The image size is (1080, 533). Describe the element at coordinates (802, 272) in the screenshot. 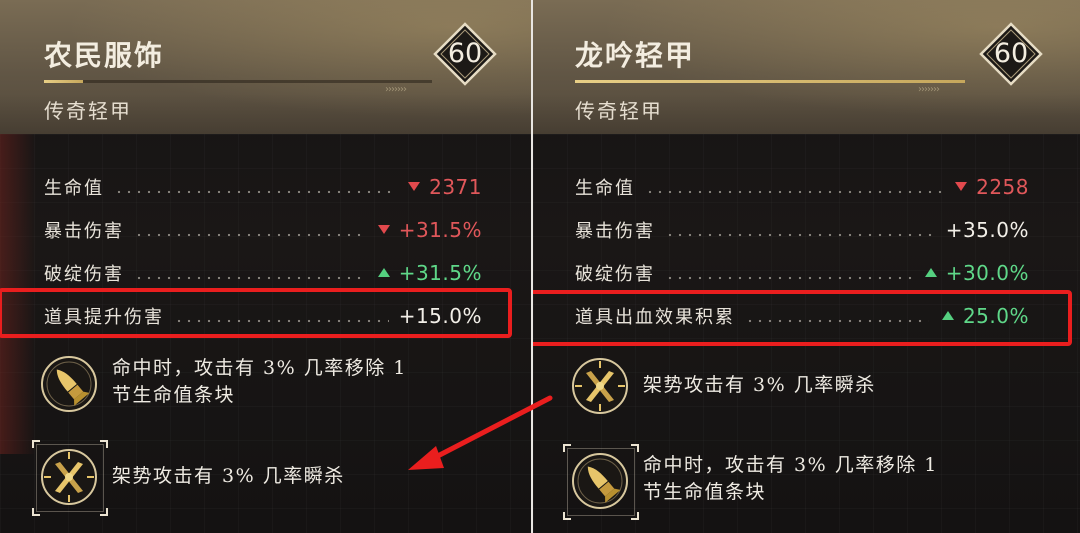

I see `stat-row-weakness-damage: 破绽伤害 +30.0%` at that location.